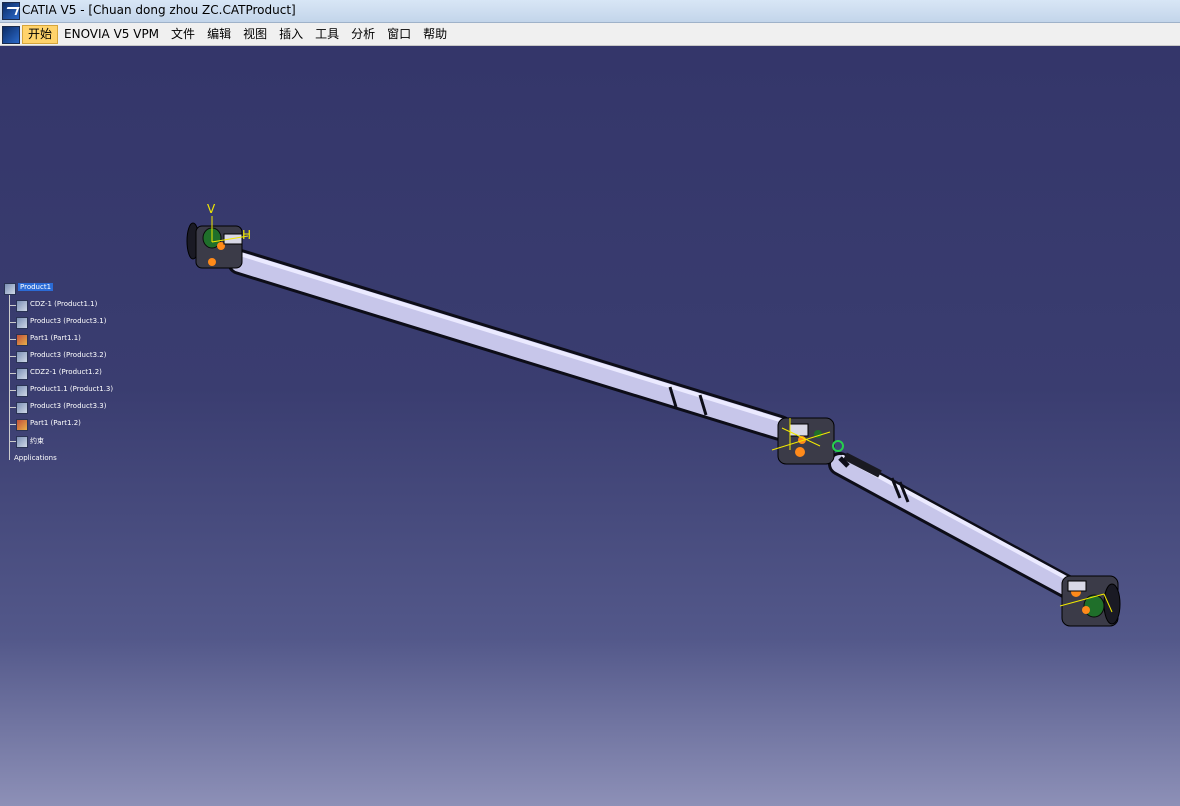 This screenshot has width=1180, height=806. What do you see at coordinates (11, 35) in the screenshot?
I see `document-icon` at bounding box center [11, 35].